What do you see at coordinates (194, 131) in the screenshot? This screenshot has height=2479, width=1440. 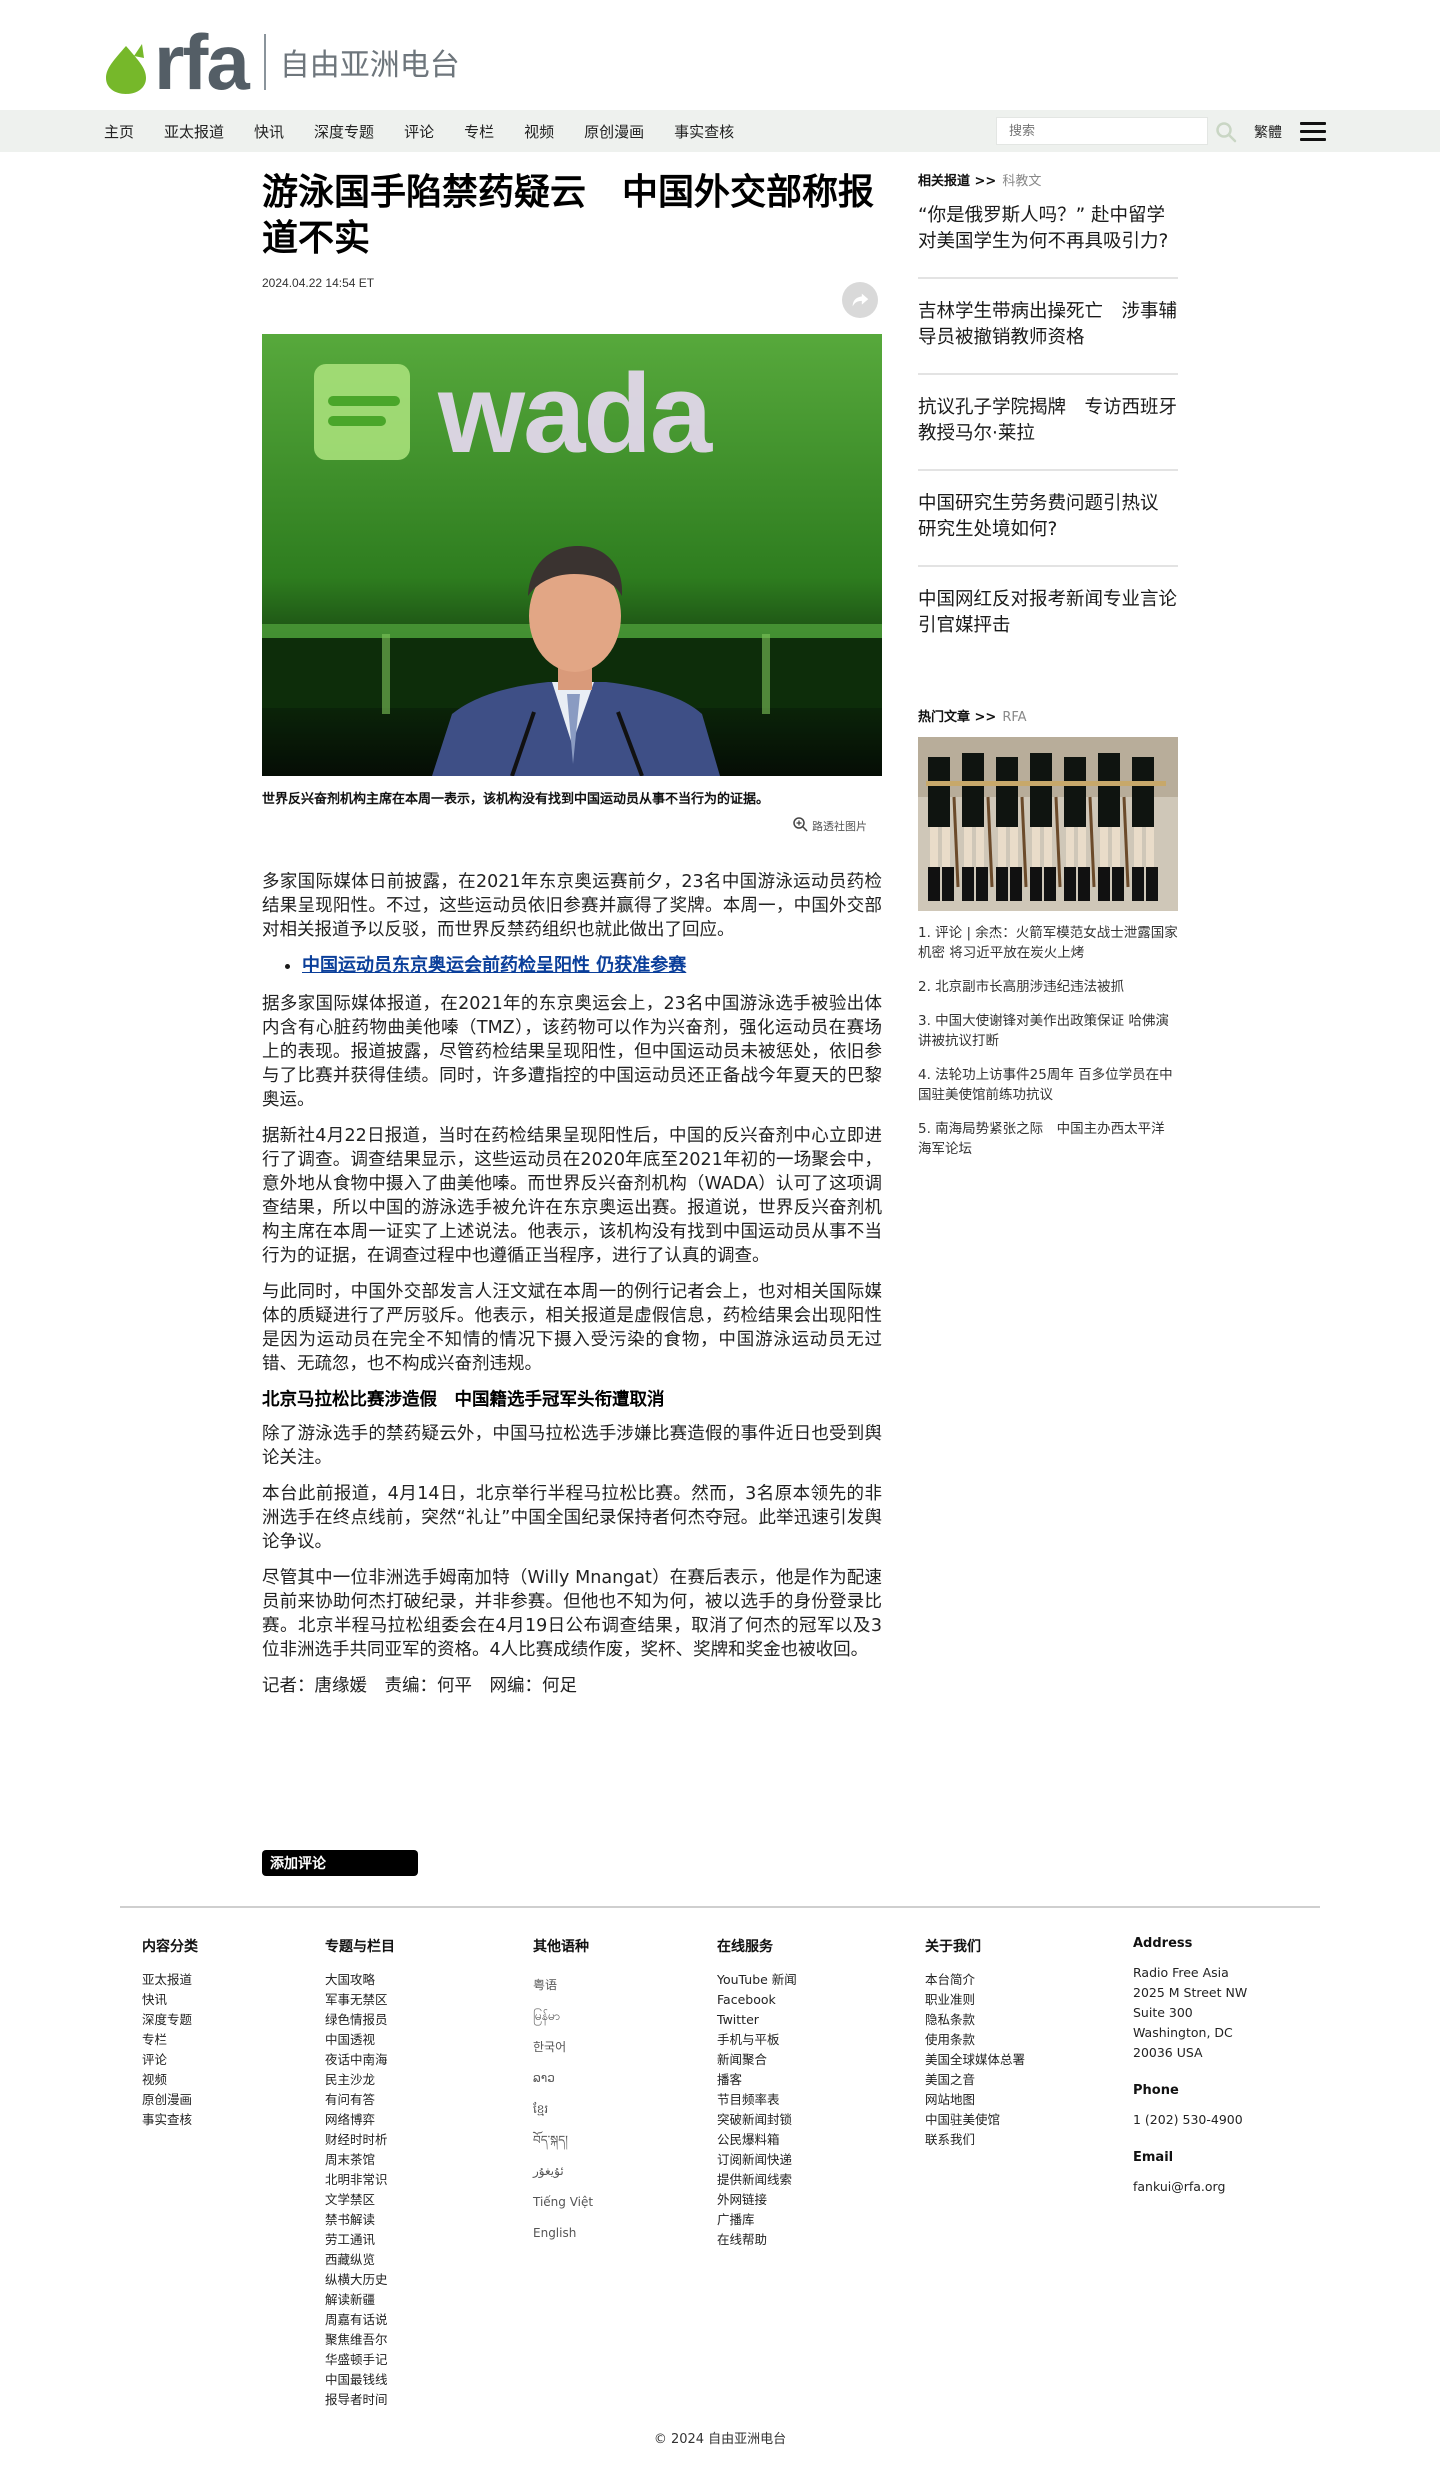 I see `nav-item-asia-pacific: 亚太报道` at bounding box center [194, 131].